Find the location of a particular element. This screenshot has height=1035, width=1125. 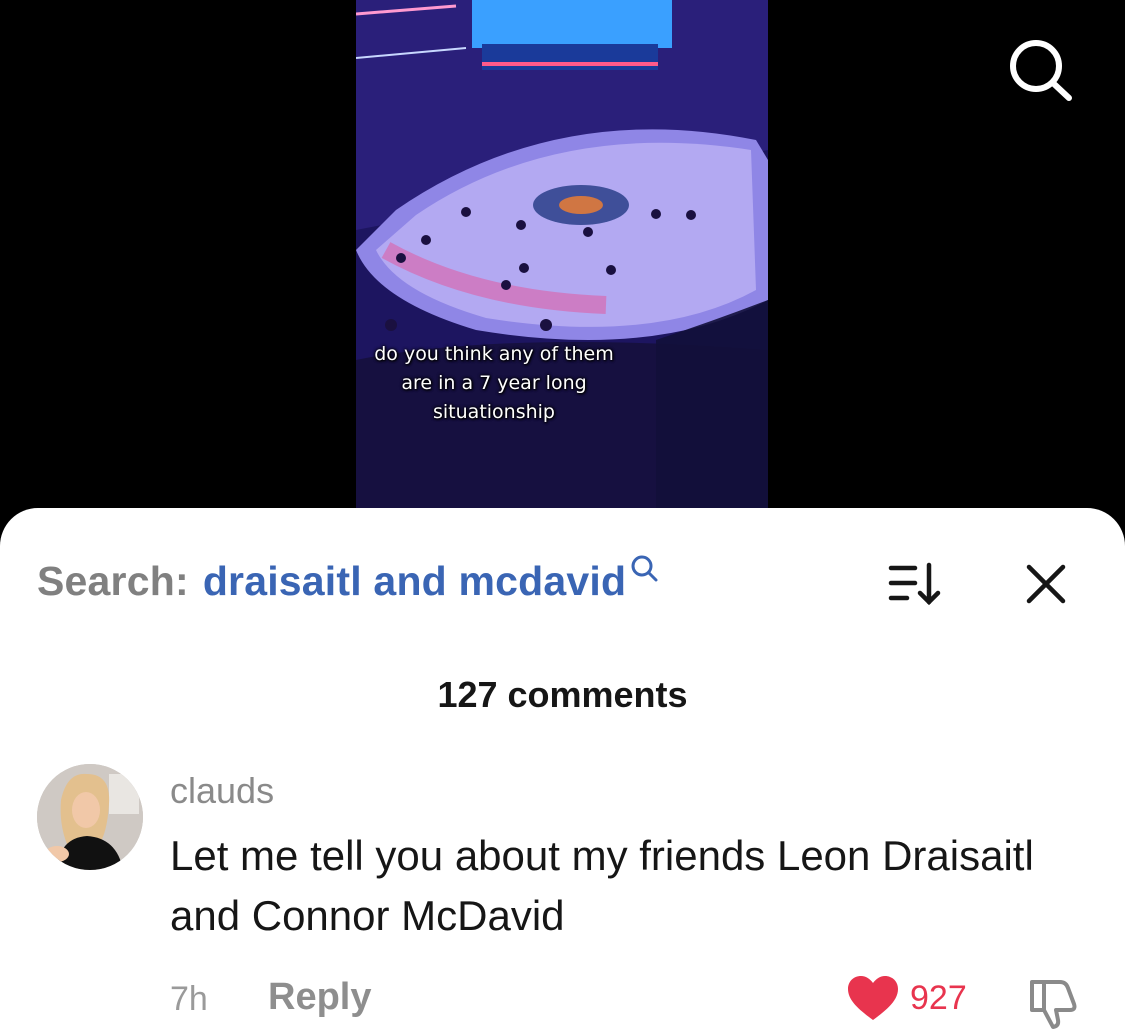

reply-button: Reply is located at coordinates (319, 997).